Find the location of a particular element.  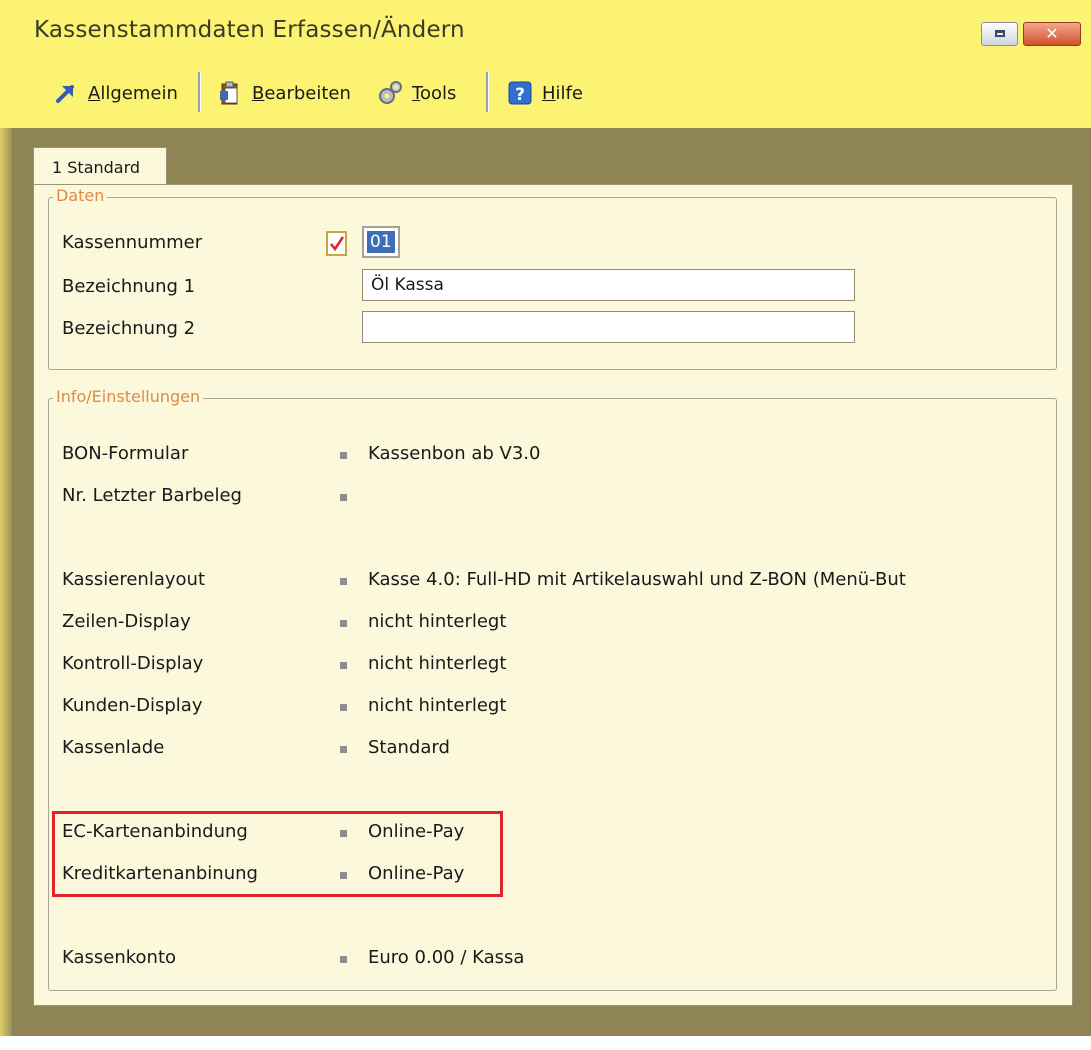

menu-hilfe-mnemonic: H is located at coordinates (549, 93).